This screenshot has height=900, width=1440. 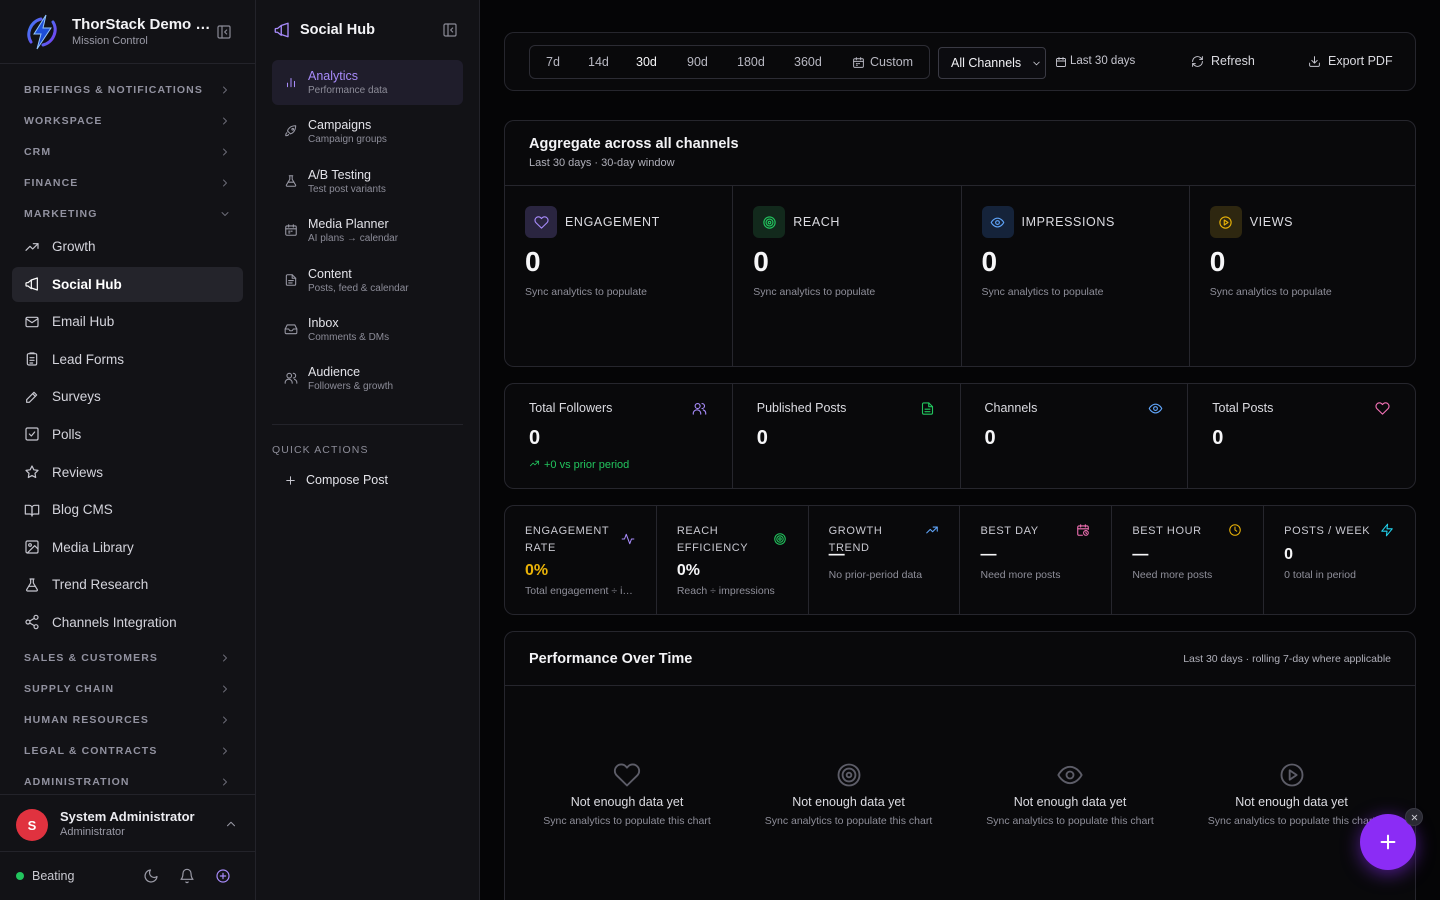 I want to click on eye-icon, so click(x=997, y=222).